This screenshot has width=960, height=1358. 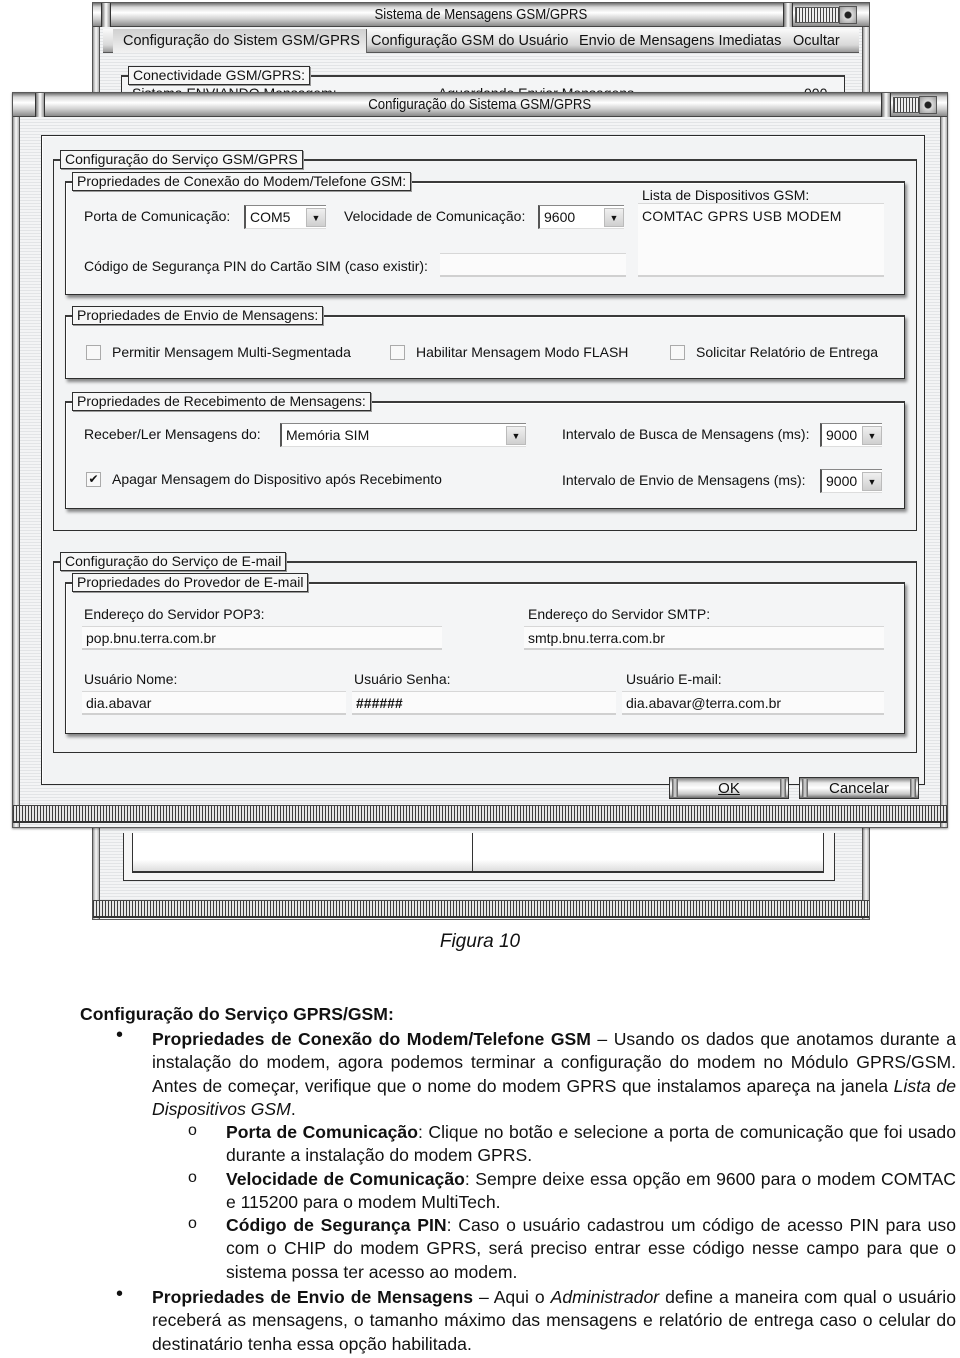 What do you see at coordinates (172, 434) in the screenshot?
I see `read-from-label: Receber/Ler Mensagens do:` at bounding box center [172, 434].